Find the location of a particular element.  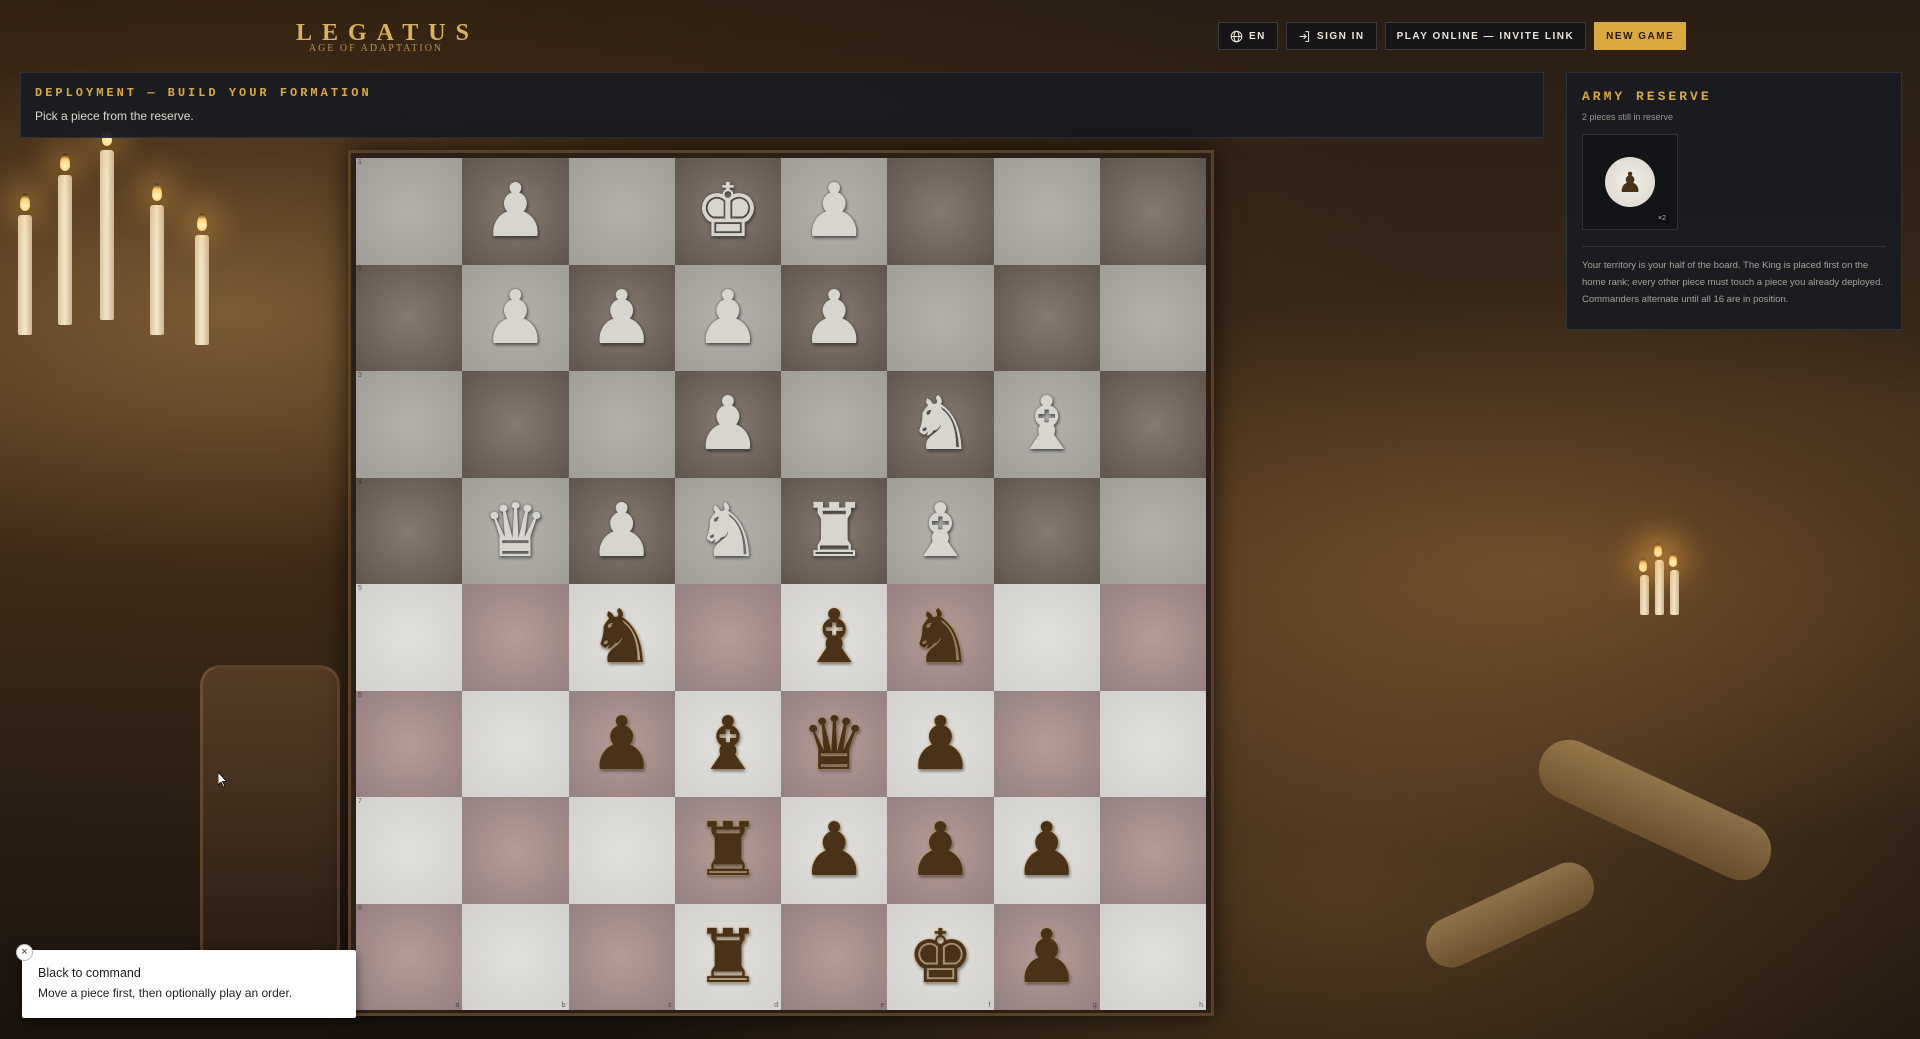

white-queen-icon: ♛ is located at coordinates (515, 531).